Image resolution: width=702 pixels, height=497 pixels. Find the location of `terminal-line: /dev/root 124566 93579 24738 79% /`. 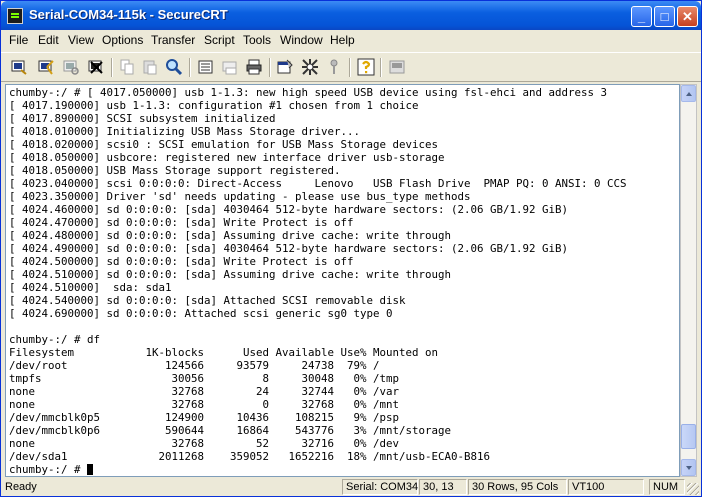

terminal-line: /dev/root 124566 93579 24738 79% / is located at coordinates (194, 365).